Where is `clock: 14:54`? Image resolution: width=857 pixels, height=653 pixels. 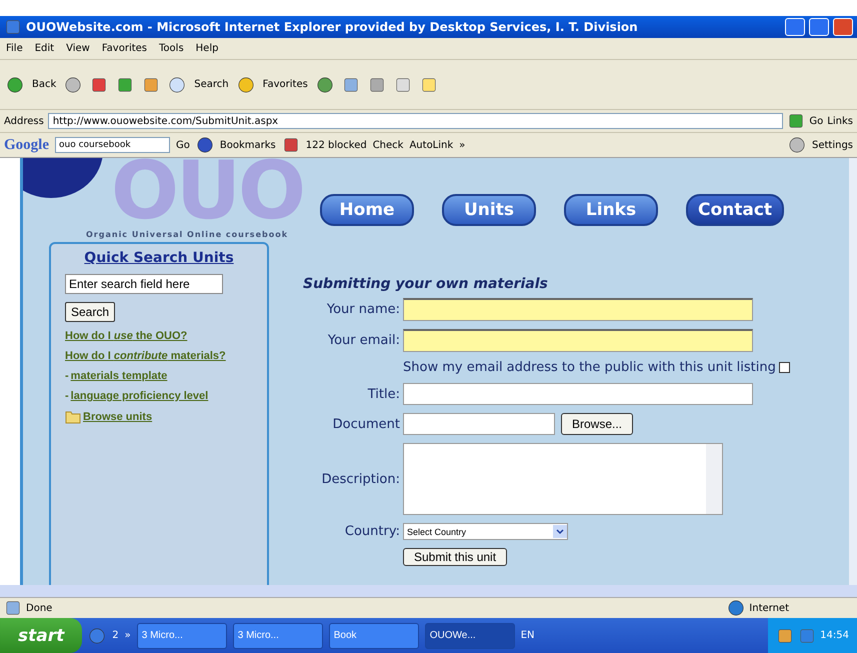 clock: 14:54 is located at coordinates (834, 635).